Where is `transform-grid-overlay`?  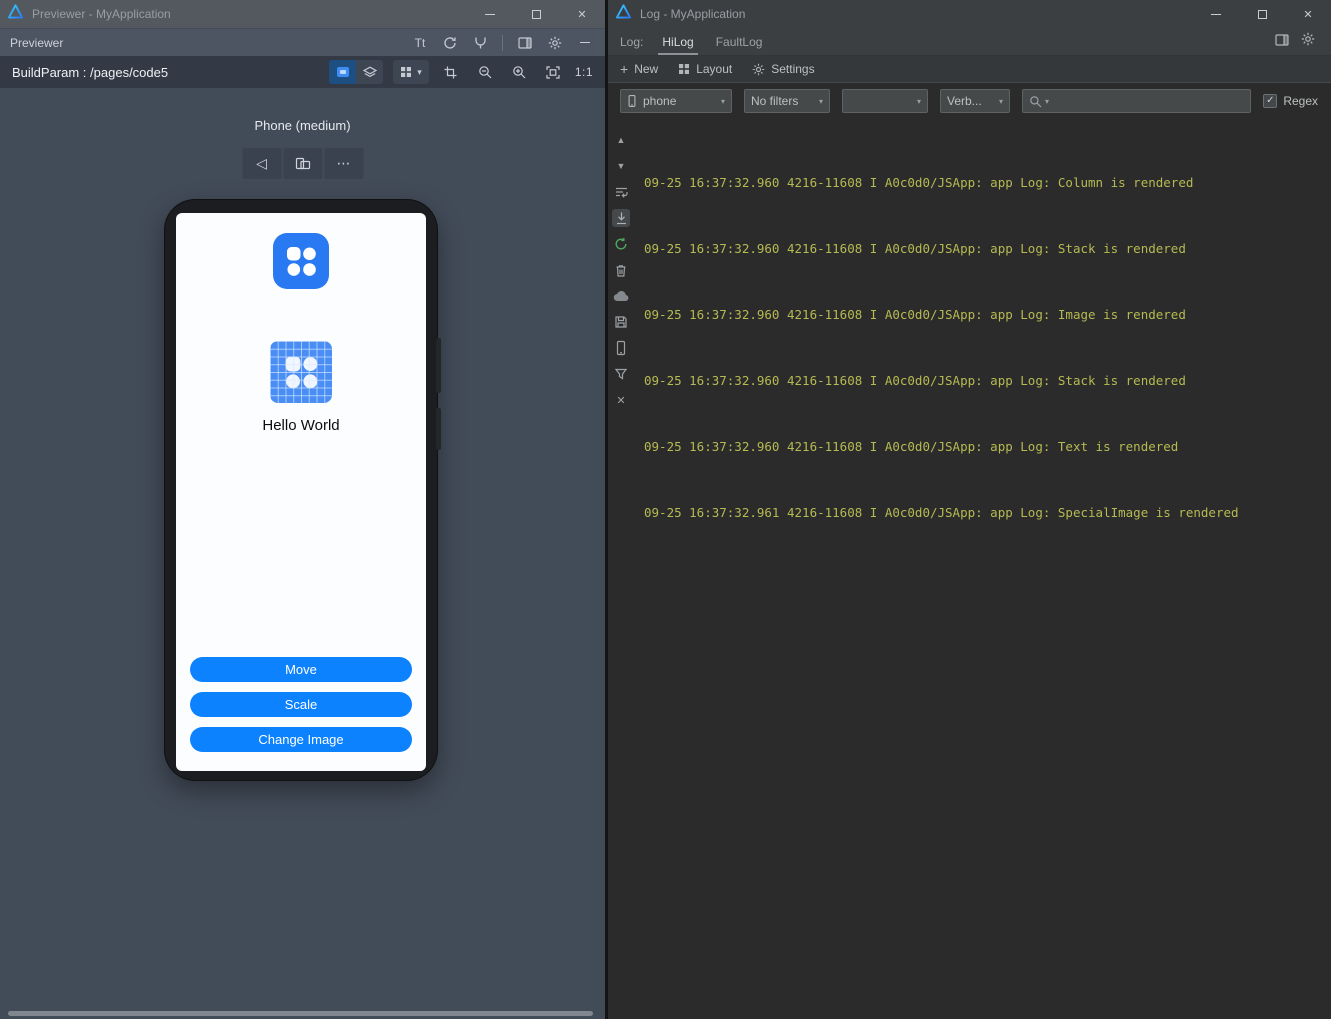 transform-grid-overlay is located at coordinates (301, 372).